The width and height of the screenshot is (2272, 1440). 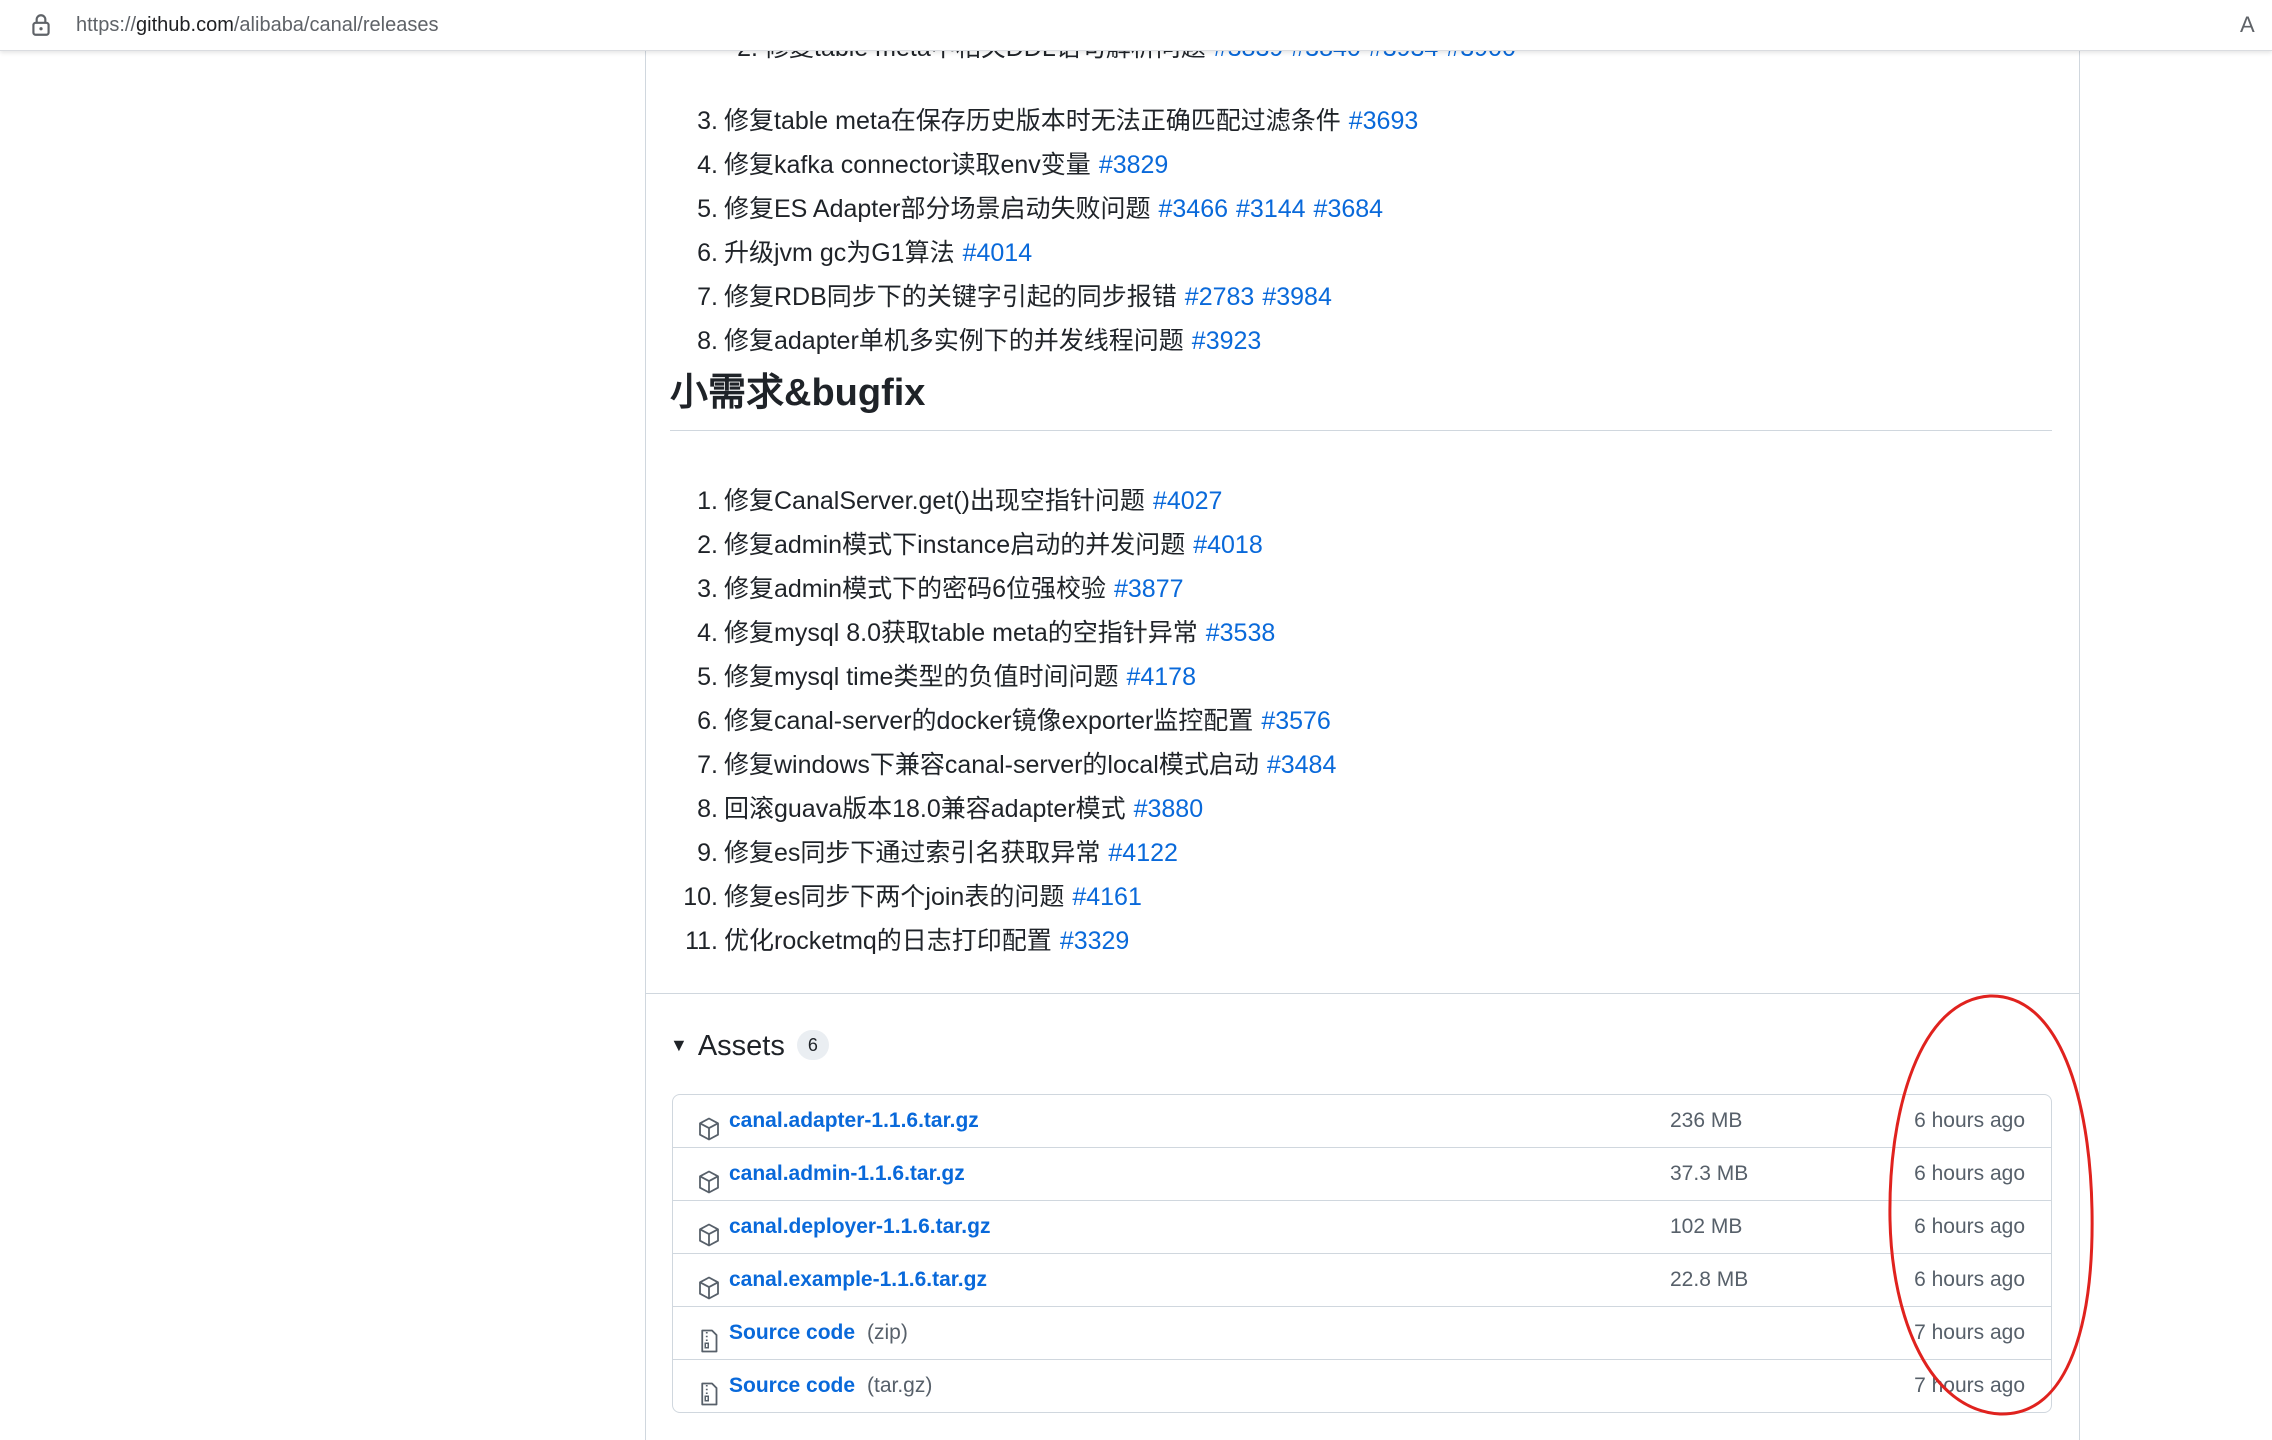 I want to click on asset-timestamp: 7 hours ago, so click(x=1969, y=1332).